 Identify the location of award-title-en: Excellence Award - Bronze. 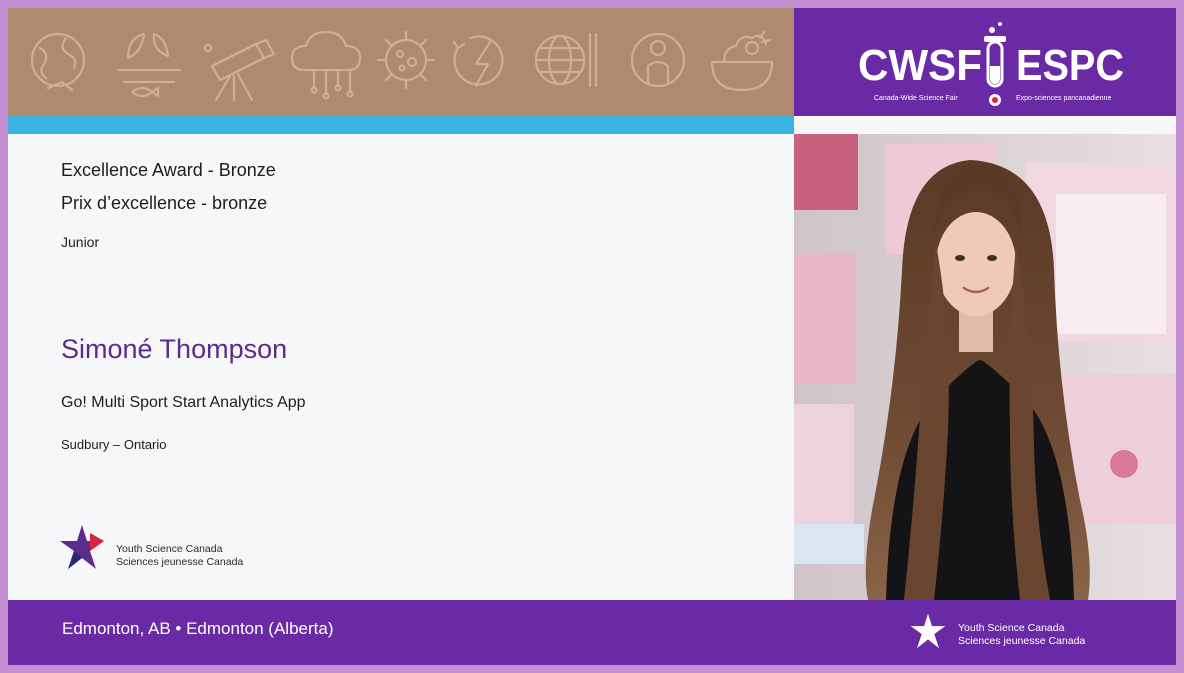
(168, 170).